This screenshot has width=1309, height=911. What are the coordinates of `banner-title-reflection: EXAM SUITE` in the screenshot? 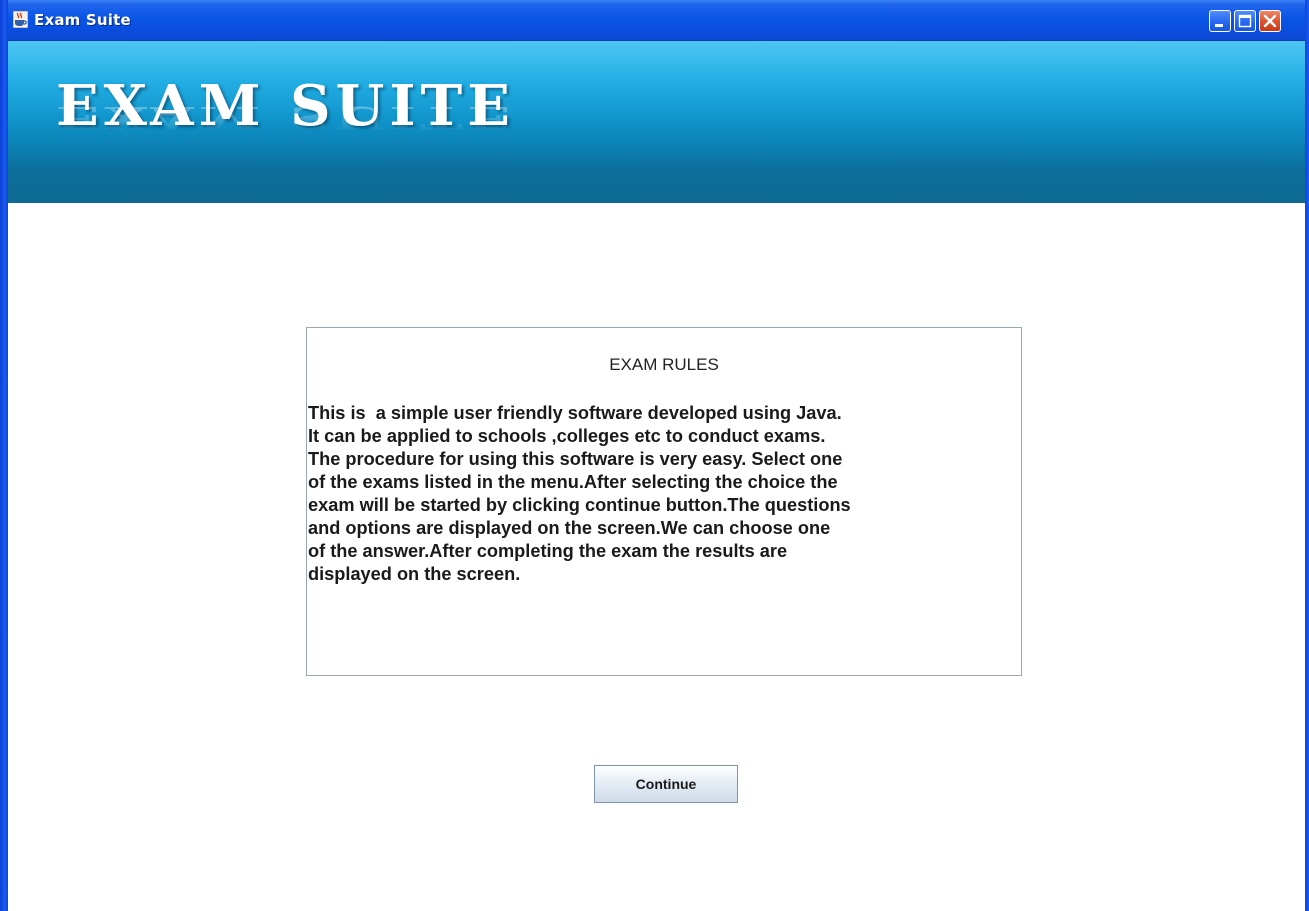 It's located at (285, 118).